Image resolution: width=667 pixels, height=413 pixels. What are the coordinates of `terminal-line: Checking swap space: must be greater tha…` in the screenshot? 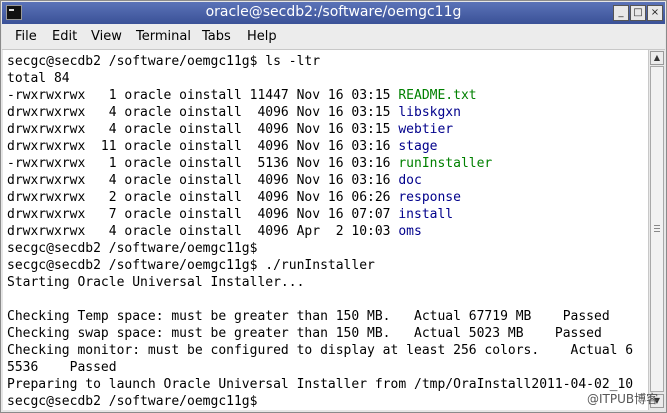 It's located at (304, 333).